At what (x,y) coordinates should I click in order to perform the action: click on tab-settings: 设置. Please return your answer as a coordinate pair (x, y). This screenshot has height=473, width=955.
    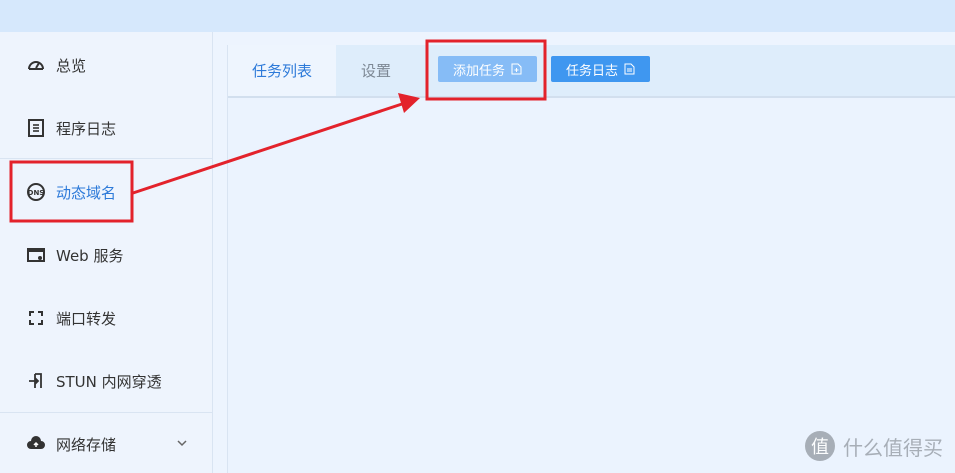
    Looking at the image, I should click on (376, 70).